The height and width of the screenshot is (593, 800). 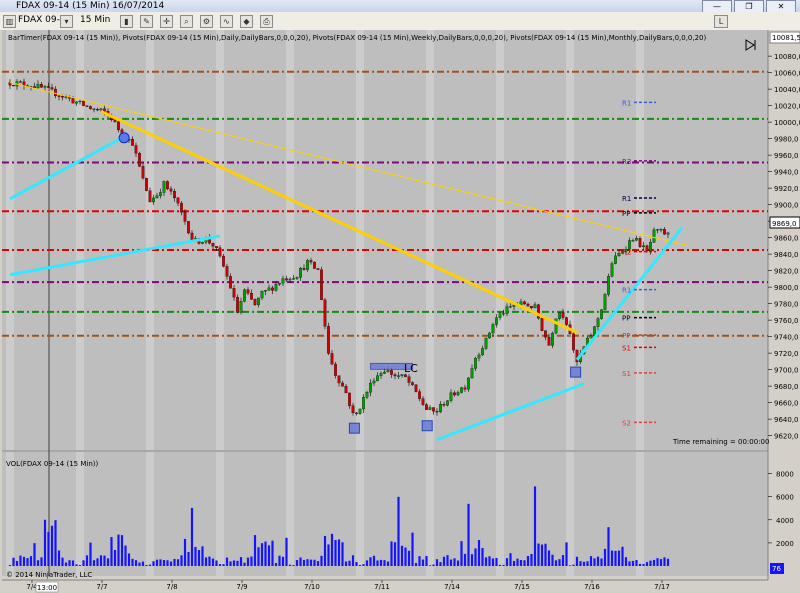 I want to click on y-tick-label: 9820,0, so click(x=786, y=272).